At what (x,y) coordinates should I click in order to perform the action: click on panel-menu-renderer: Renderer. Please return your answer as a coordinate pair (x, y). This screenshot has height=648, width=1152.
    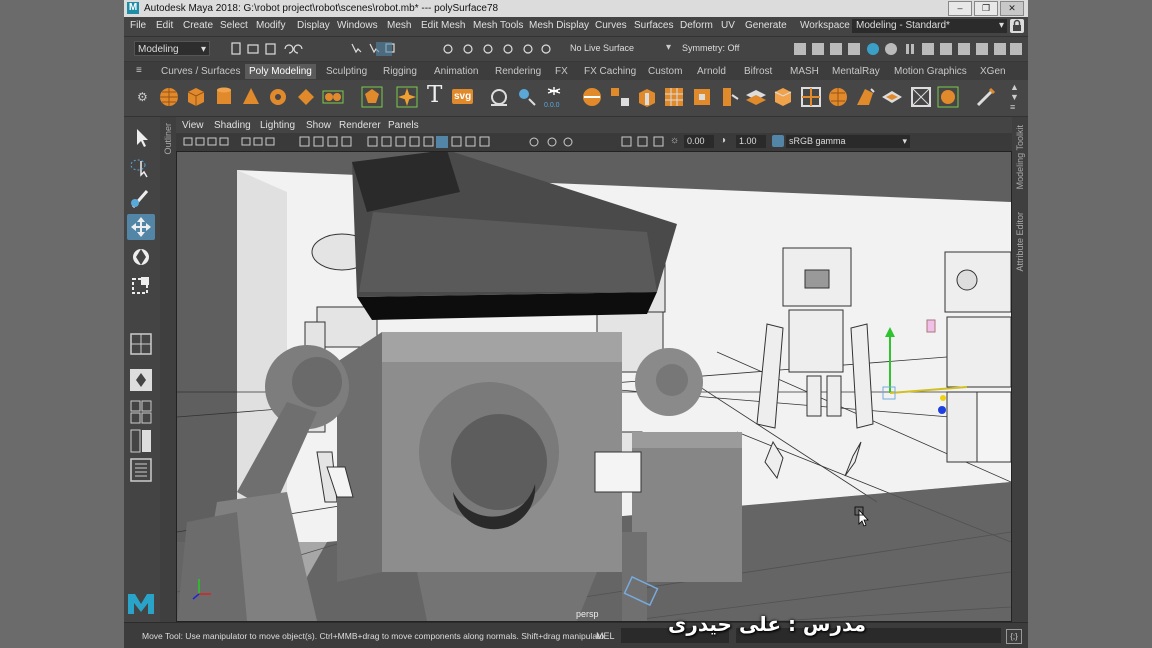
    Looking at the image, I should click on (360, 125).